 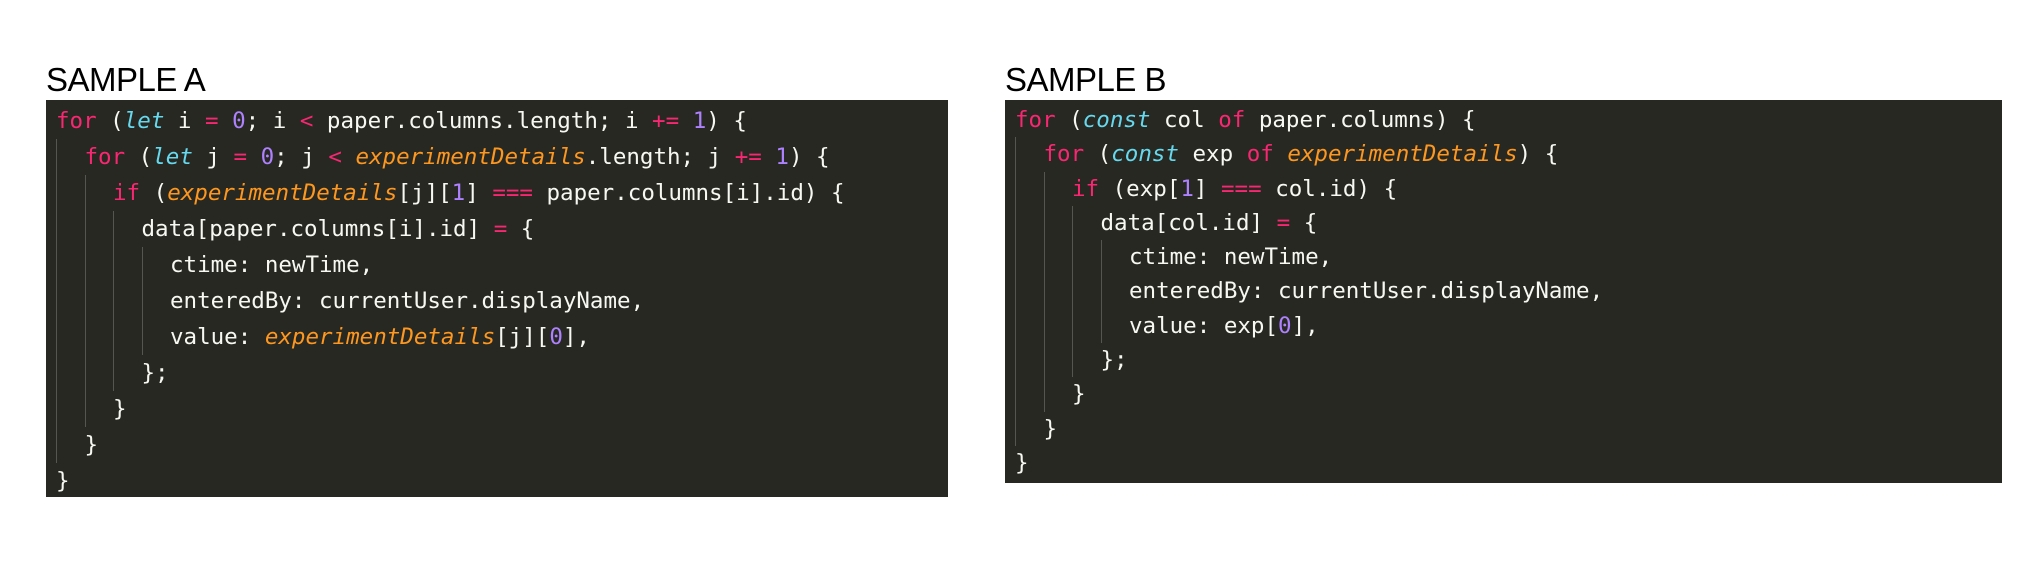 What do you see at coordinates (380, 337) in the screenshot?
I see `code-text: value: experimentDetails[j][0],` at bounding box center [380, 337].